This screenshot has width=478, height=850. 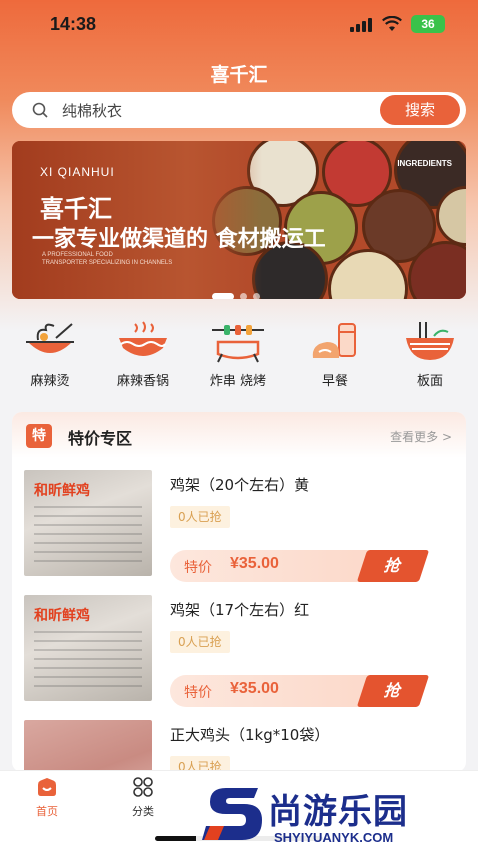 What do you see at coordinates (179, 239) in the screenshot?
I see `banner-slogan: 一家专业做渠道的 食材搬运工` at bounding box center [179, 239].